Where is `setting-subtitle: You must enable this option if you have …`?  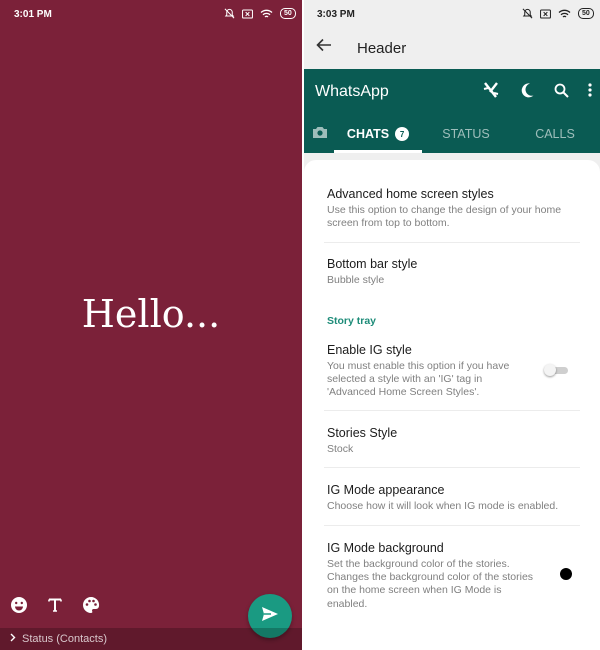
setting-subtitle: You must enable this option if you have … is located at coordinates (418, 379).